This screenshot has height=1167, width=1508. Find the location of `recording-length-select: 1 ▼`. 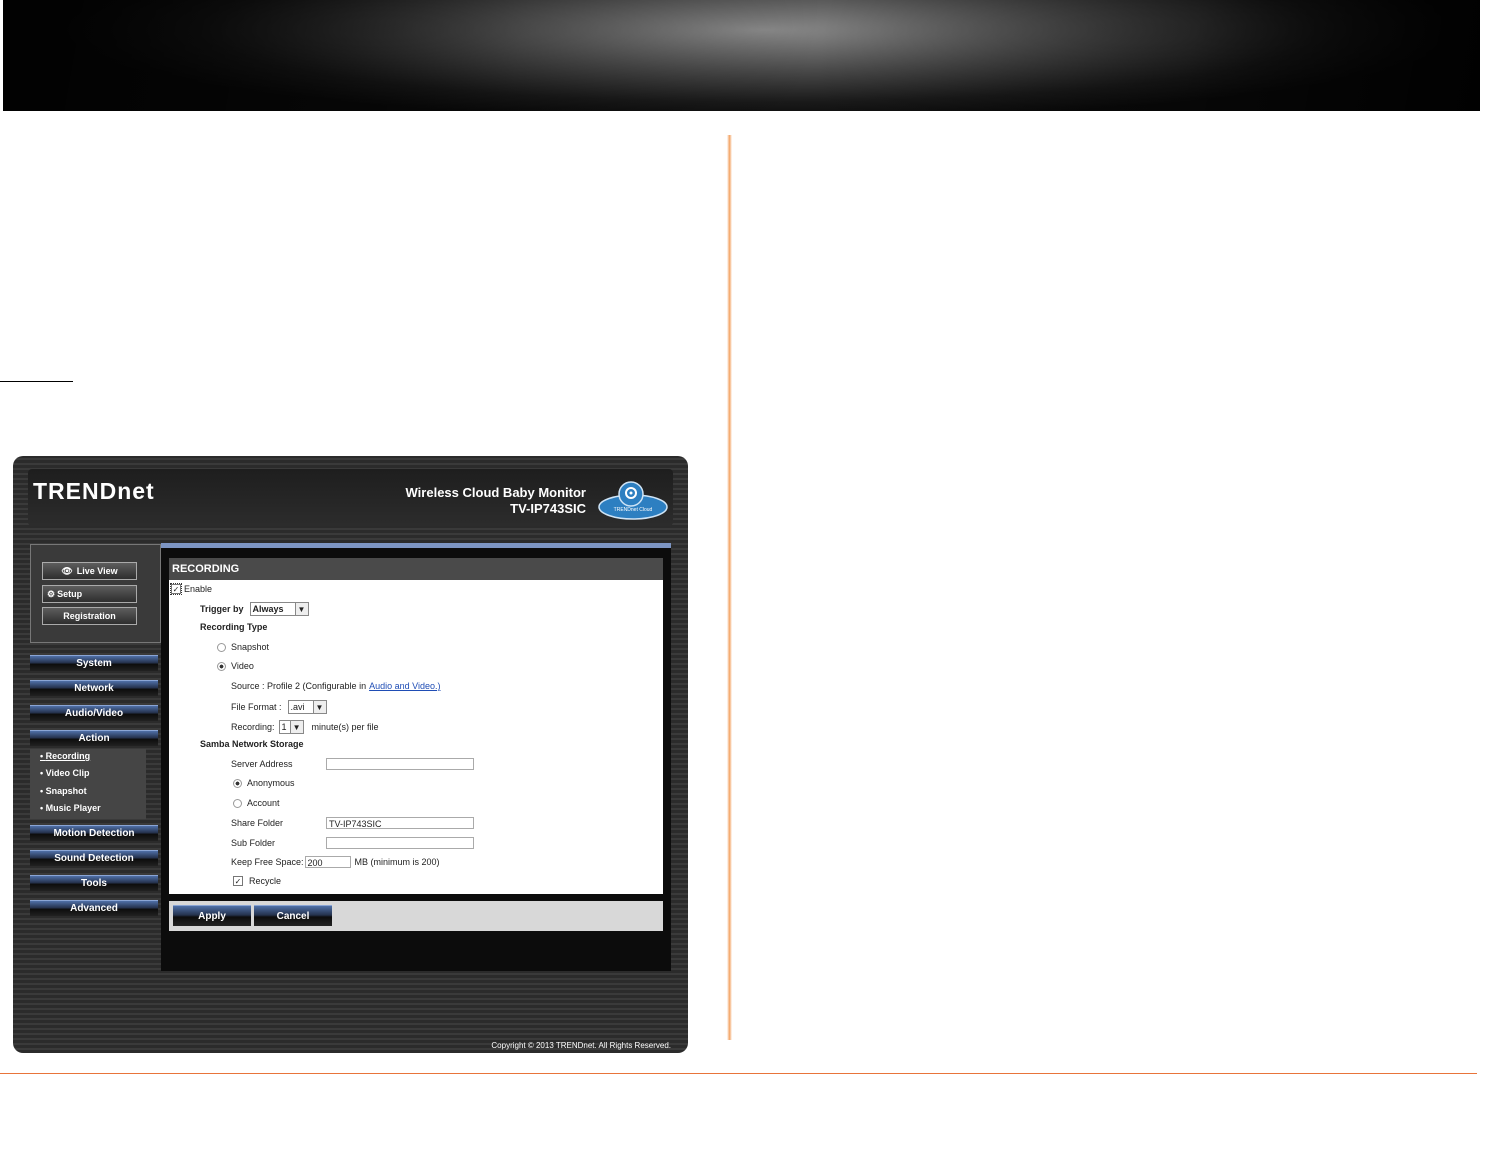

recording-length-select: 1 ▼ is located at coordinates (291, 727).